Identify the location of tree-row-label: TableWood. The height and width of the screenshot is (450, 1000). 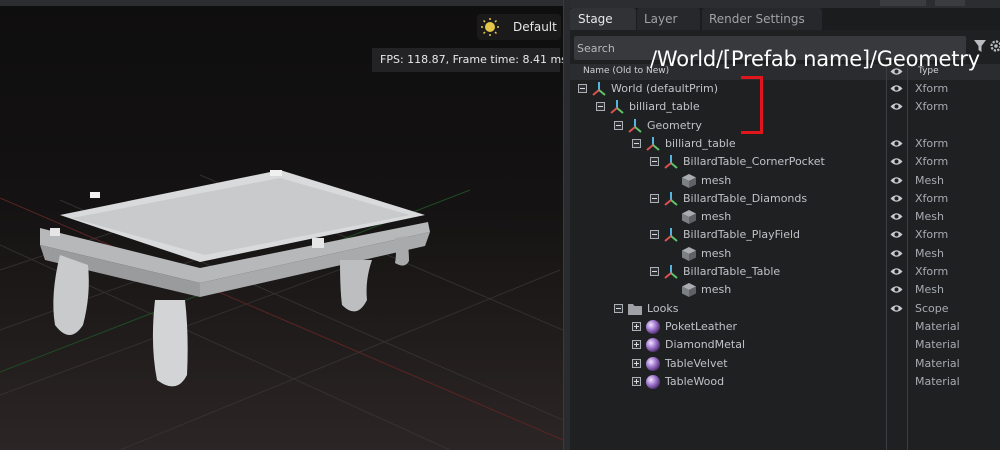
(695, 381).